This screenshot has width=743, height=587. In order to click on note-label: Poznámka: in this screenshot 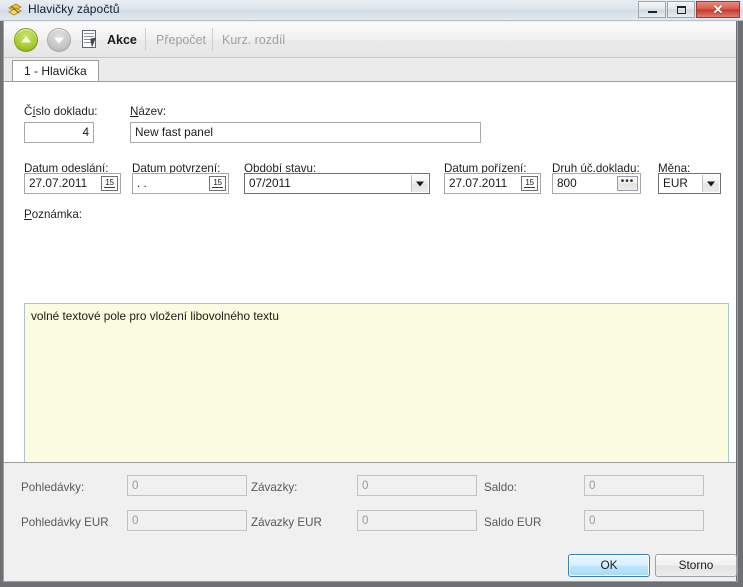, I will do `click(53, 214)`.